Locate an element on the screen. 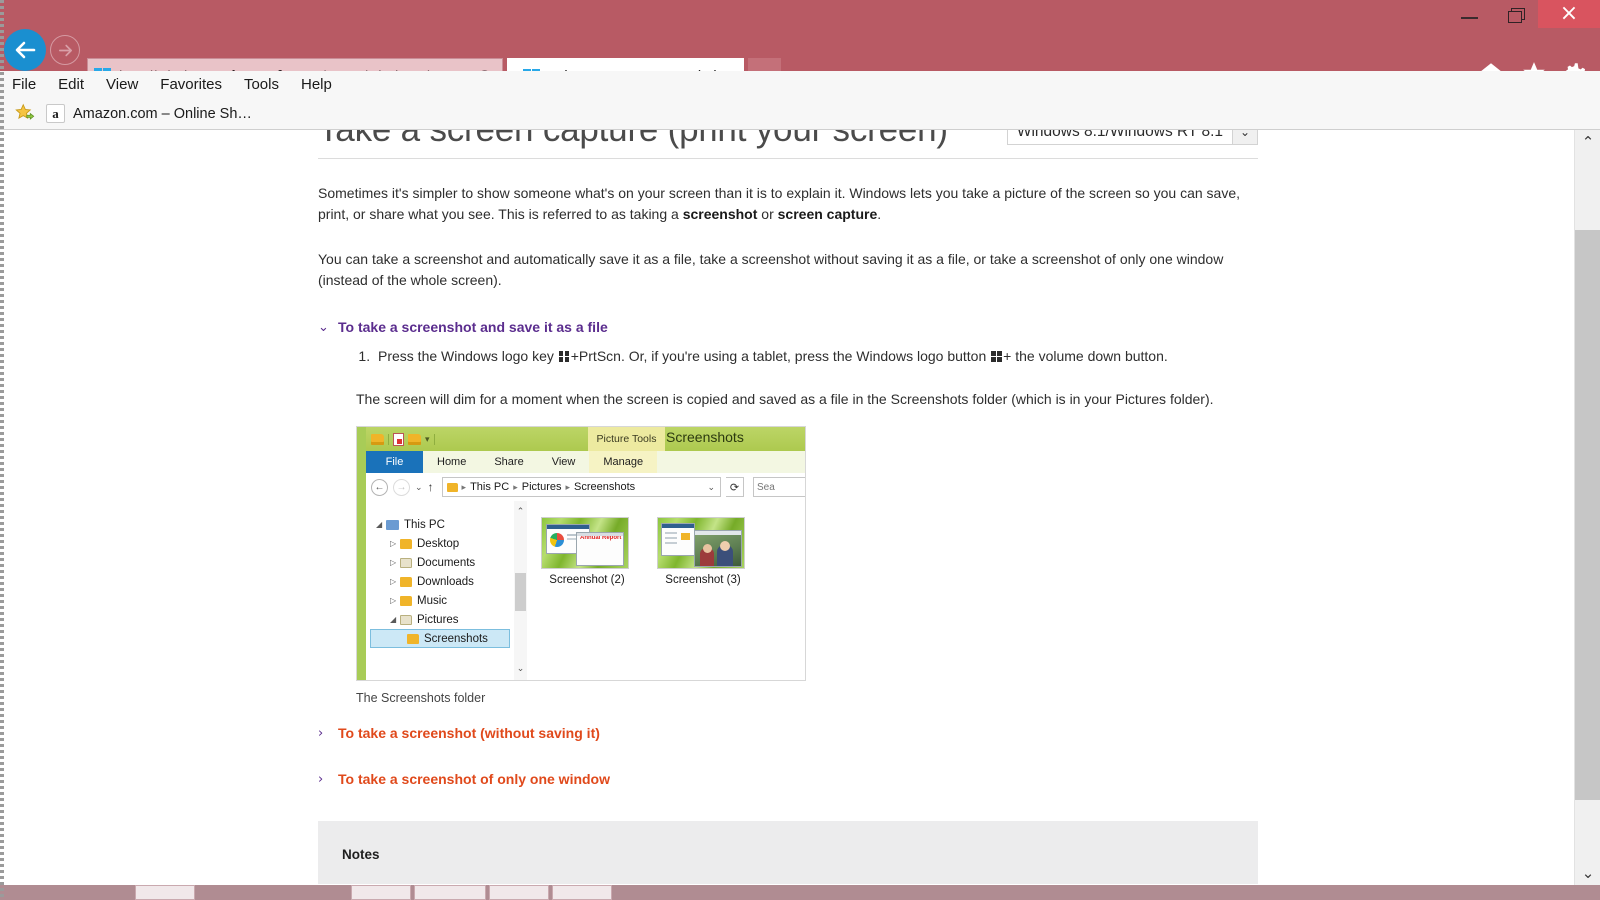 This screenshot has height=900, width=1600. file-name: Screenshot (2) is located at coordinates (587, 580).